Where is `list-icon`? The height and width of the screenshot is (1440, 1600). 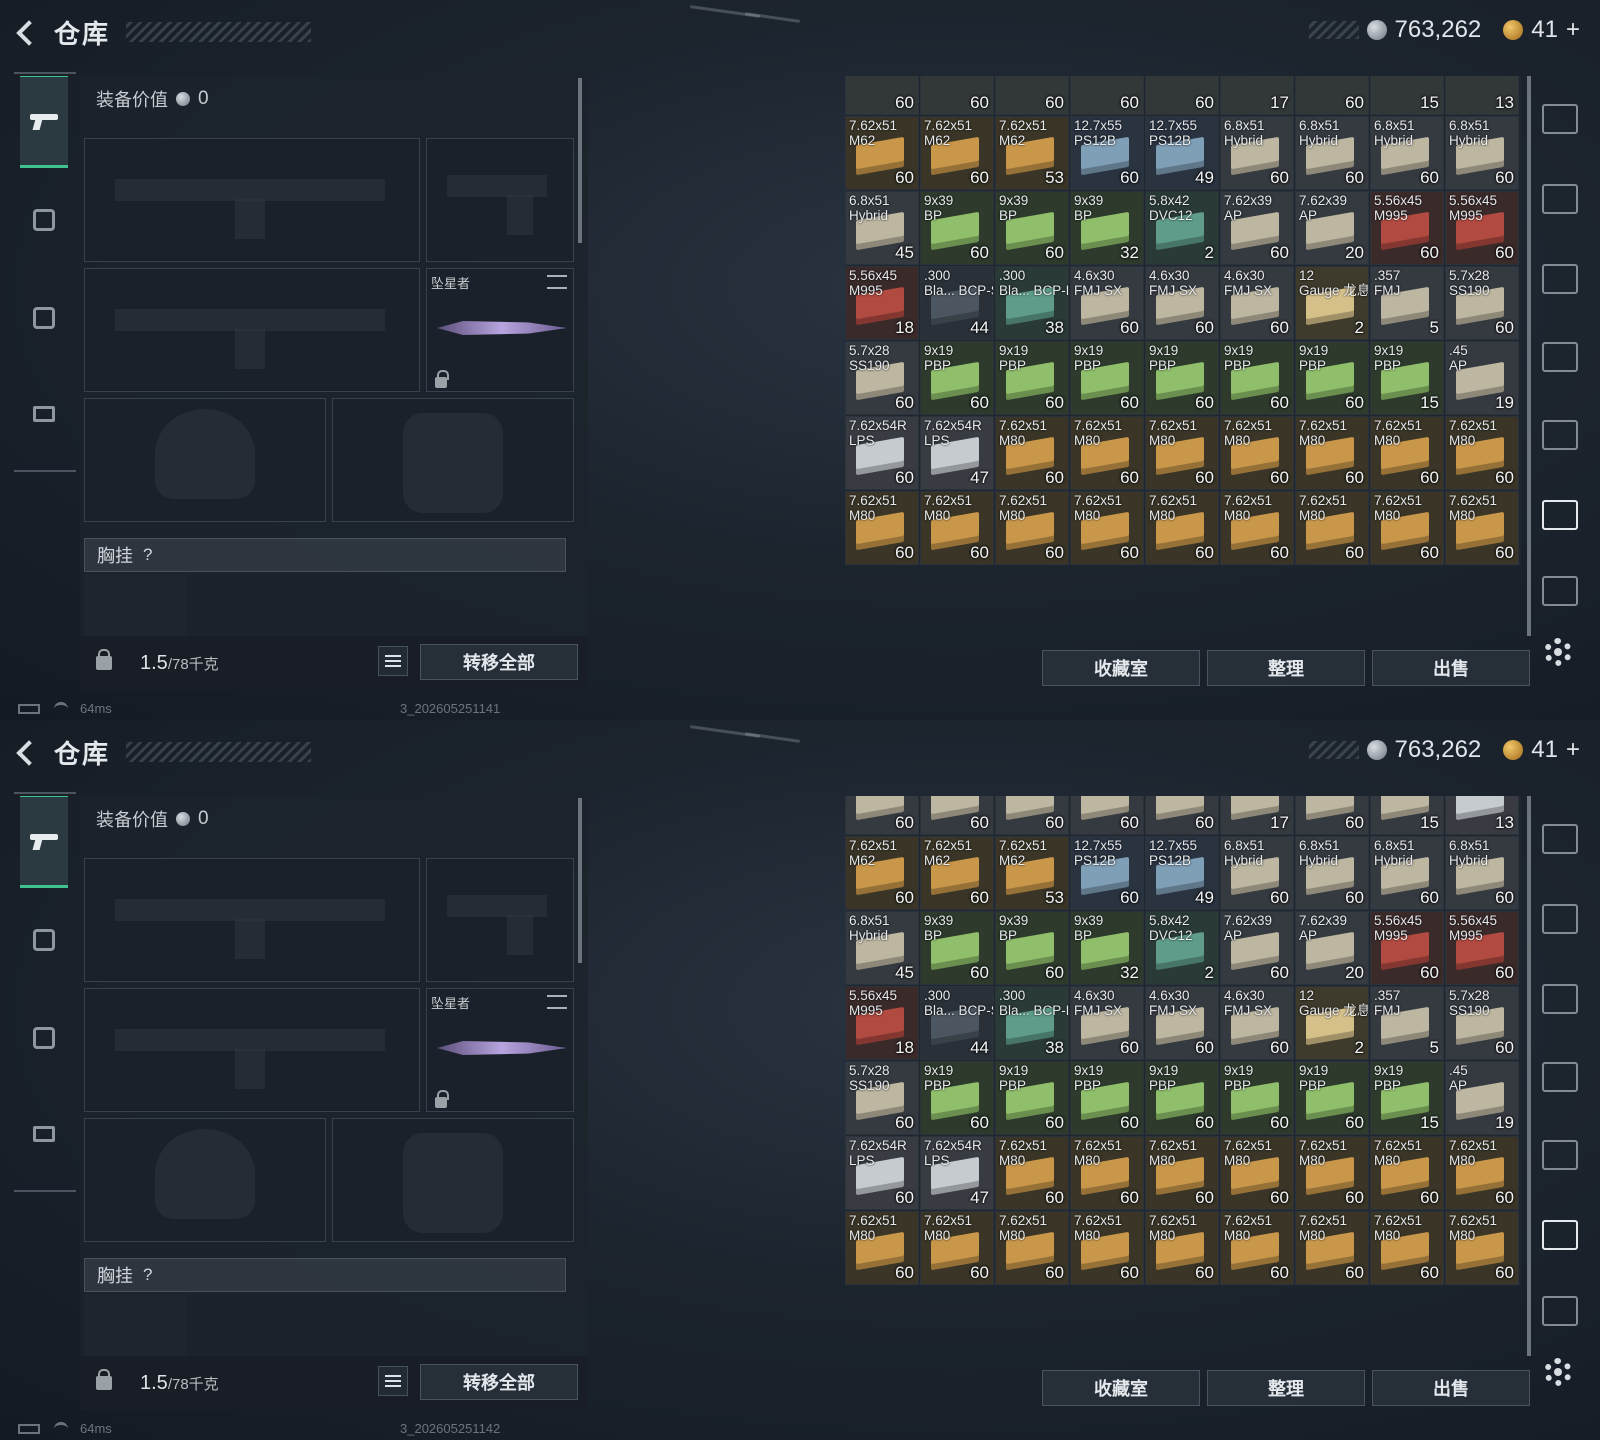
list-icon is located at coordinates (393, 1381).